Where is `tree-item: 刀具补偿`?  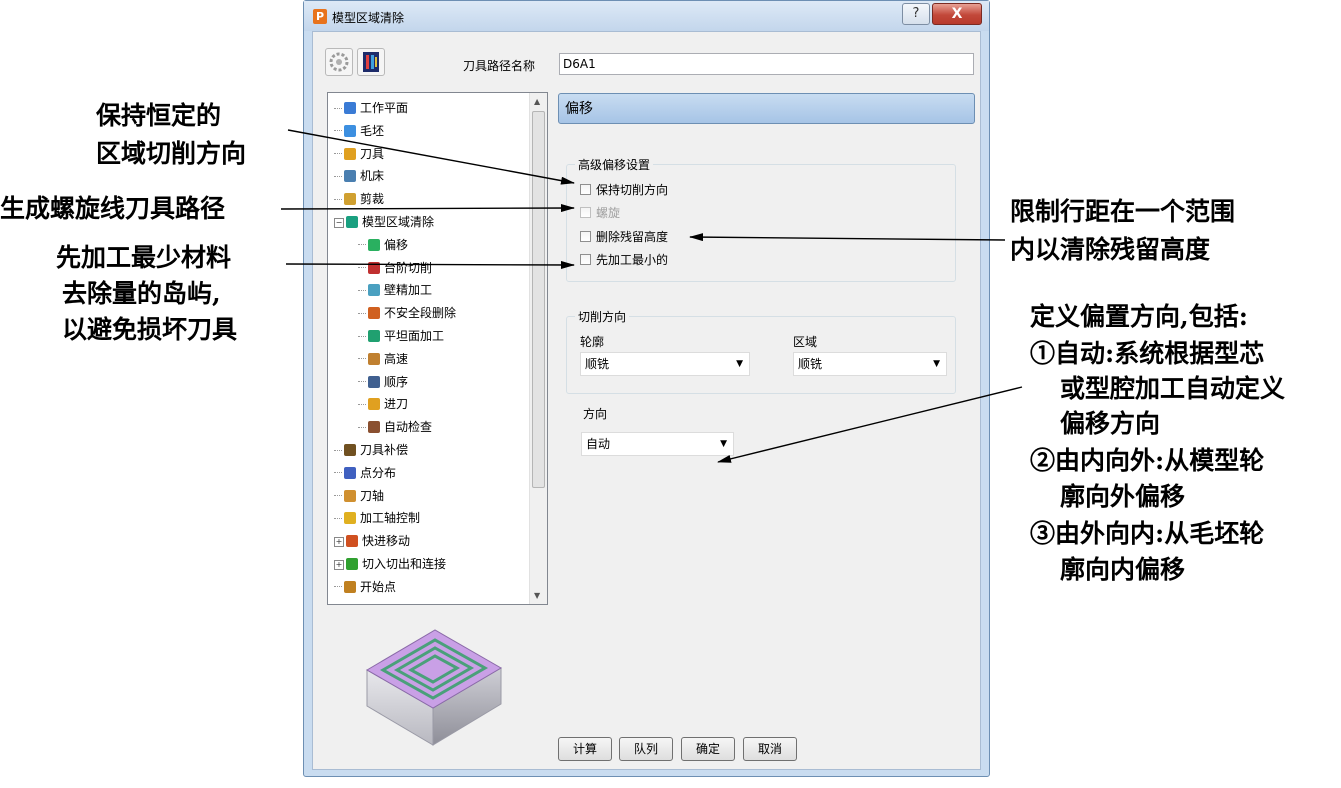
tree-item: 刀具补偿 is located at coordinates (371, 450).